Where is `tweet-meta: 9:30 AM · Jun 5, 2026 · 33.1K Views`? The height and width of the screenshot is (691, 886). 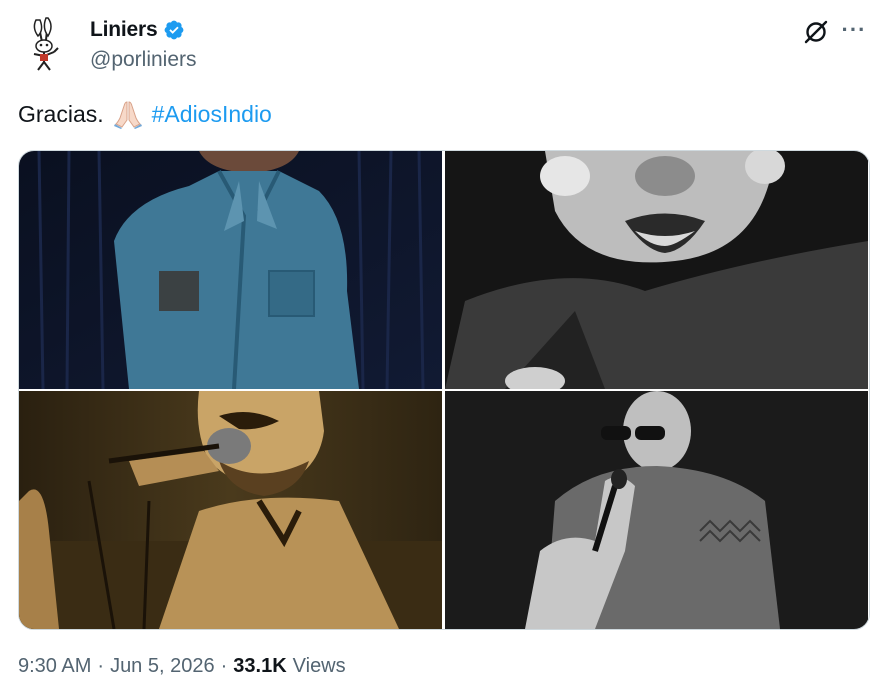
tweet-meta: 9:30 AM · Jun 5, 2026 · 33.1K Views is located at coordinates (182, 666).